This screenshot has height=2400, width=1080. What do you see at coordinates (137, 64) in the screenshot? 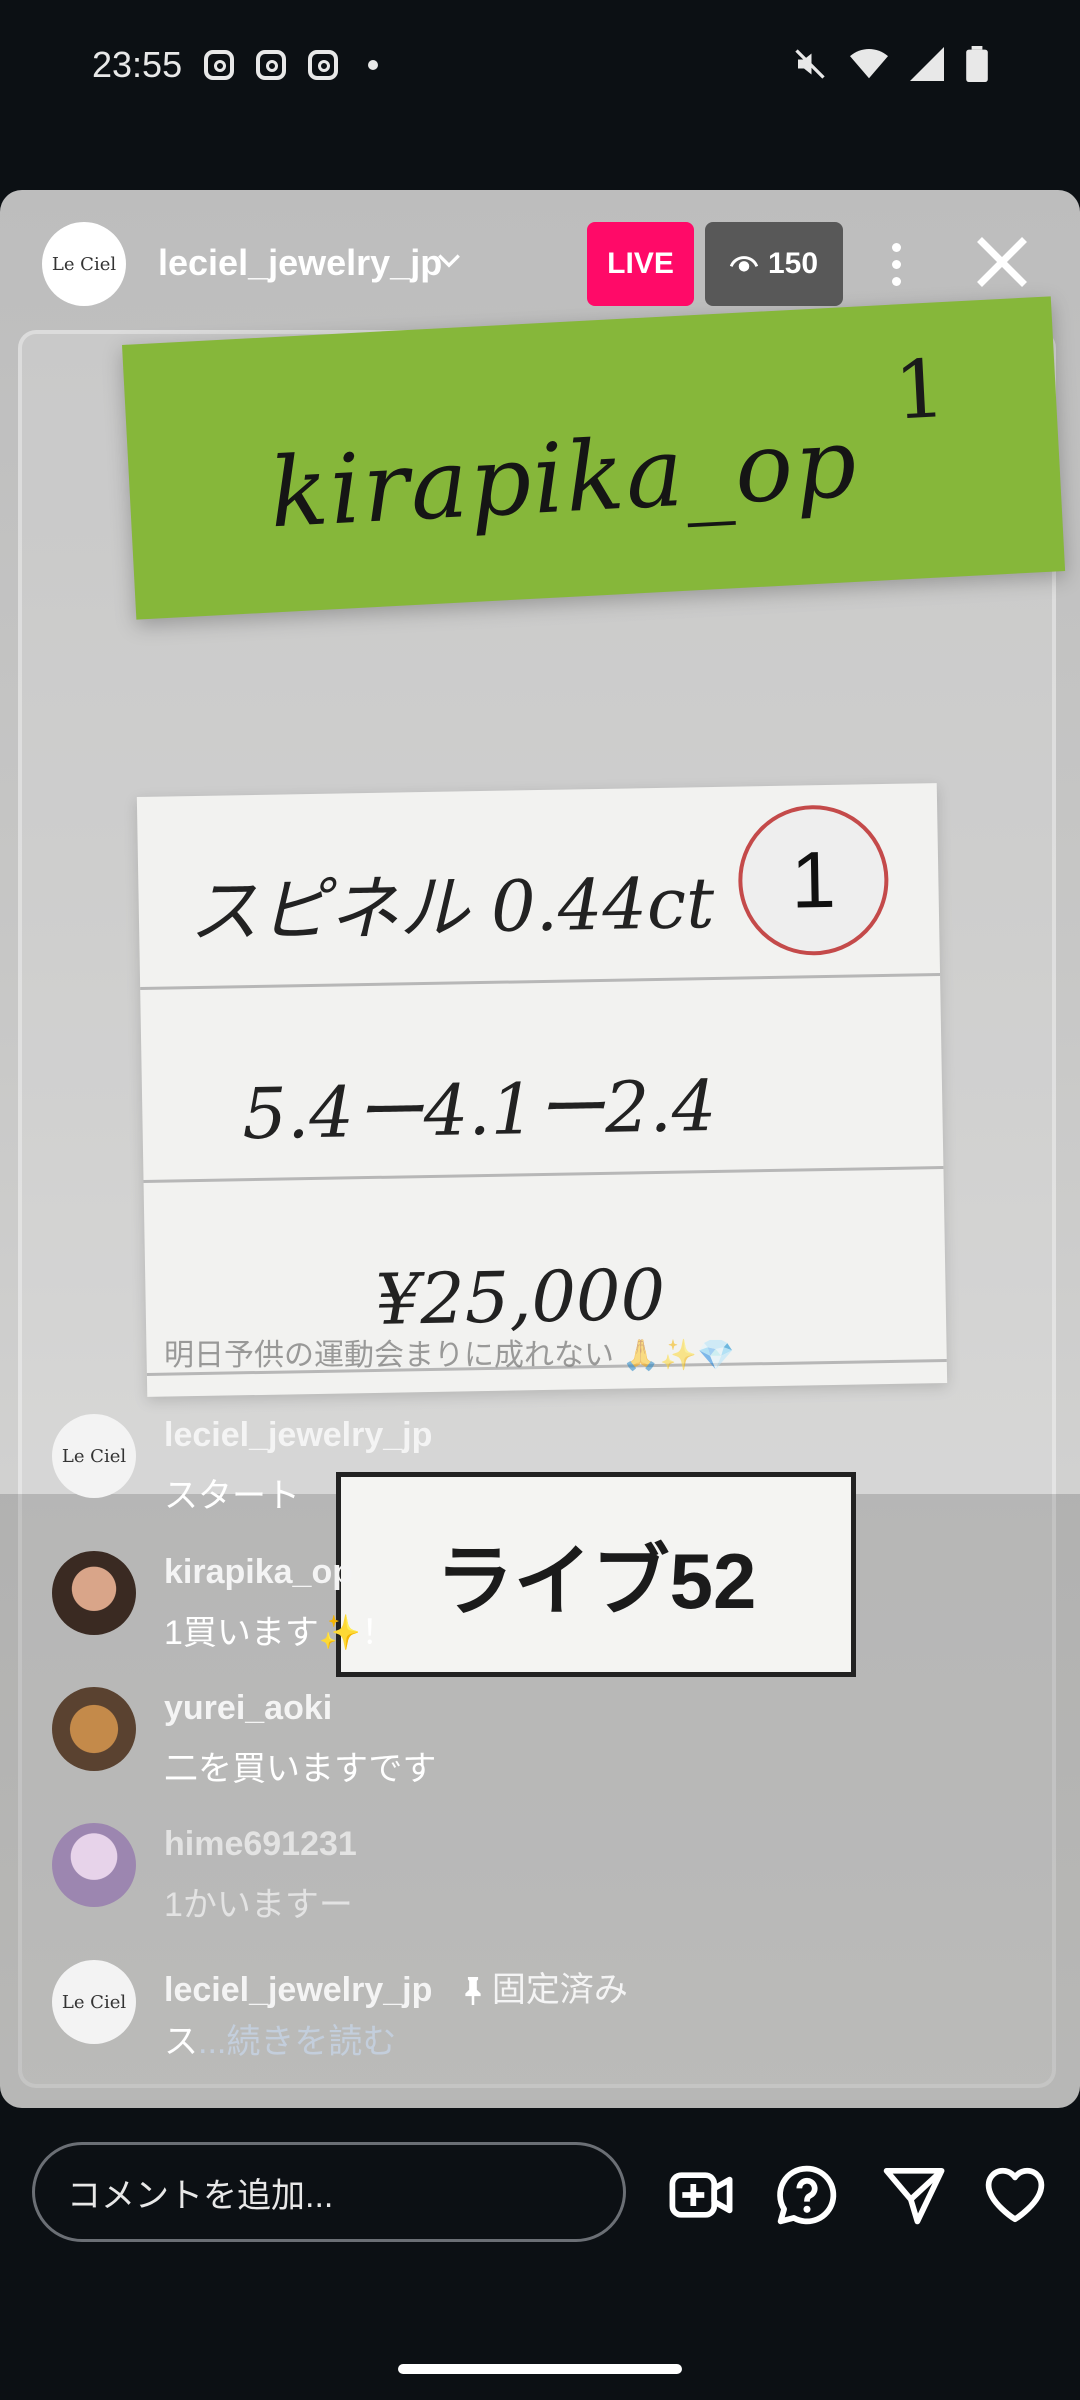
I see `status-time: 23:55` at bounding box center [137, 64].